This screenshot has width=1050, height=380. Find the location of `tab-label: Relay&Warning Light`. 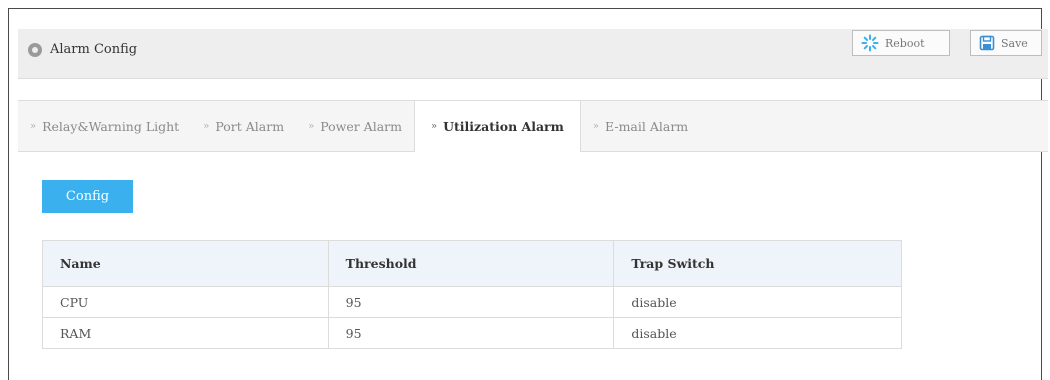

tab-label: Relay&Warning Light is located at coordinates (111, 126).